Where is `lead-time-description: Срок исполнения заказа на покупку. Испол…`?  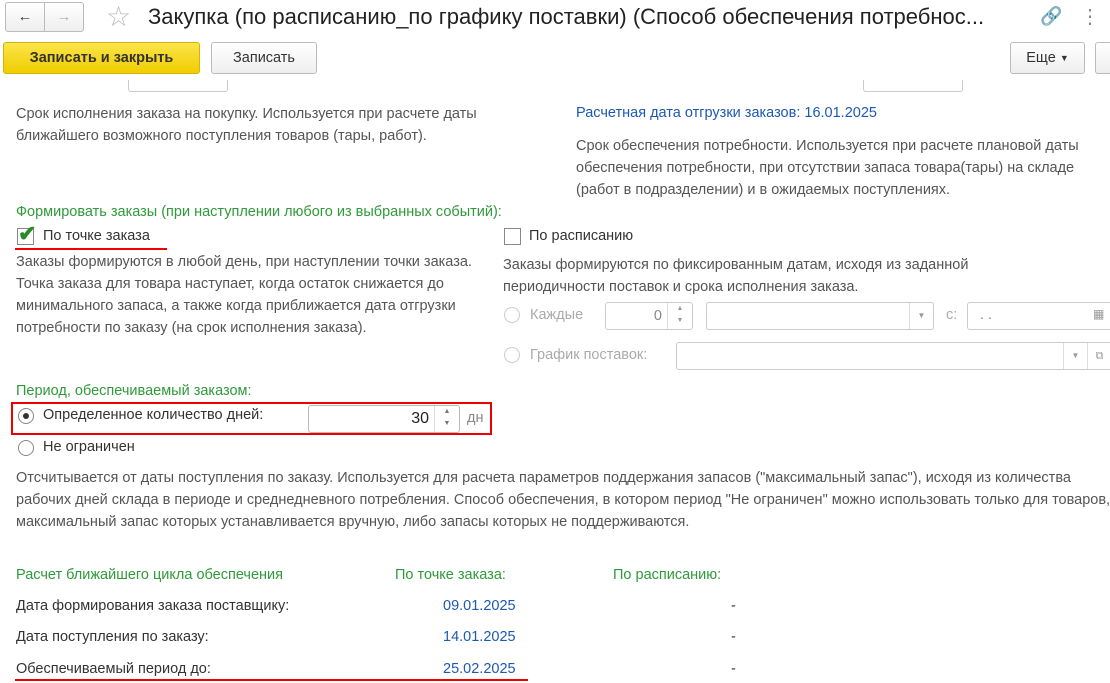
lead-time-description: Срок исполнения заказа на покупку. Испол… is located at coordinates (246, 125).